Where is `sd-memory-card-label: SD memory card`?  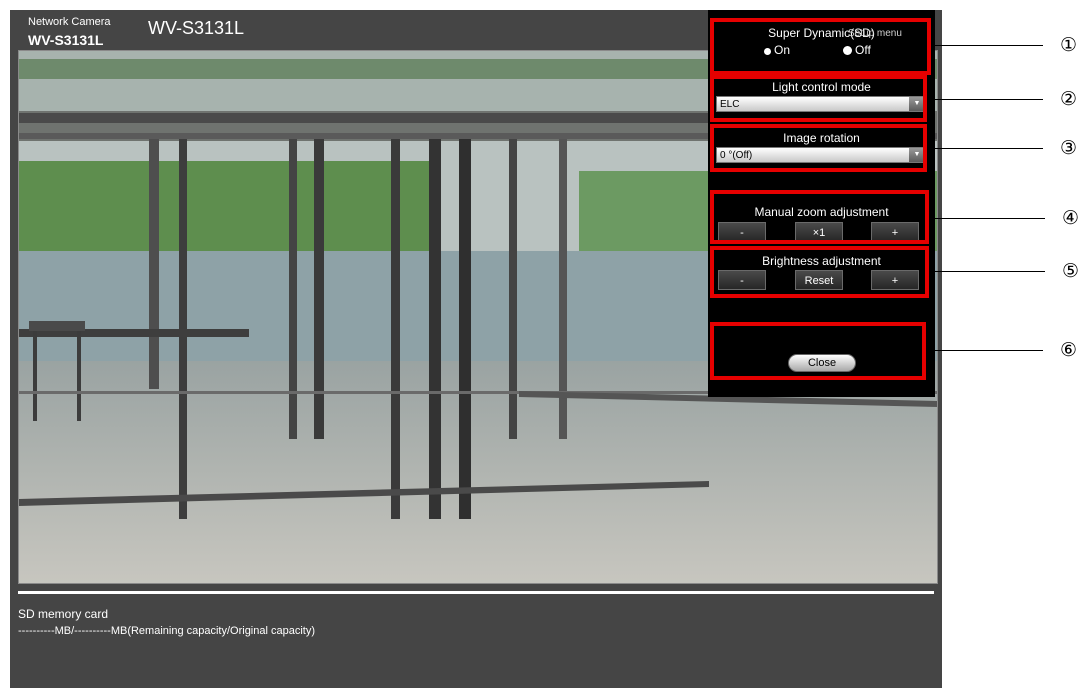
sd-memory-card-label: SD memory card is located at coordinates (63, 614).